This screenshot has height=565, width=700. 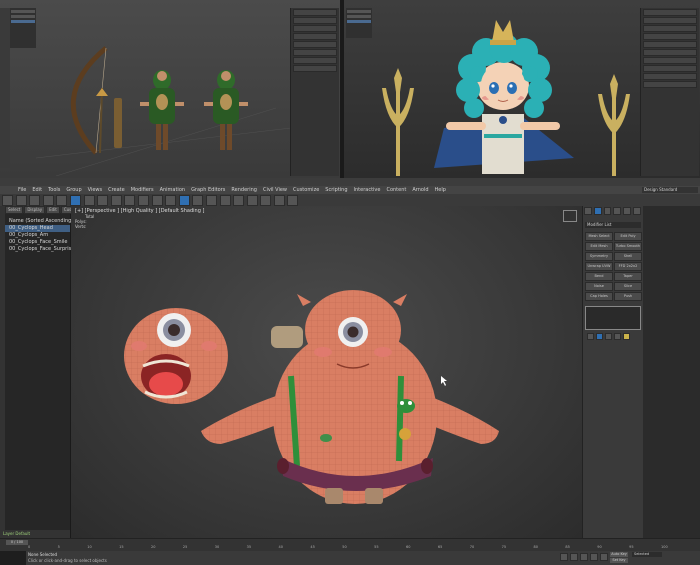 I want to click on snap-icon, so click(x=171, y=200).